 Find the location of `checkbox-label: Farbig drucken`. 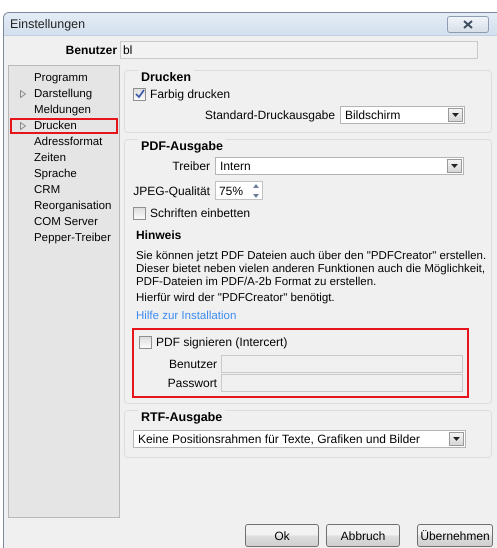

checkbox-label: Farbig drucken is located at coordinates (190, 94).